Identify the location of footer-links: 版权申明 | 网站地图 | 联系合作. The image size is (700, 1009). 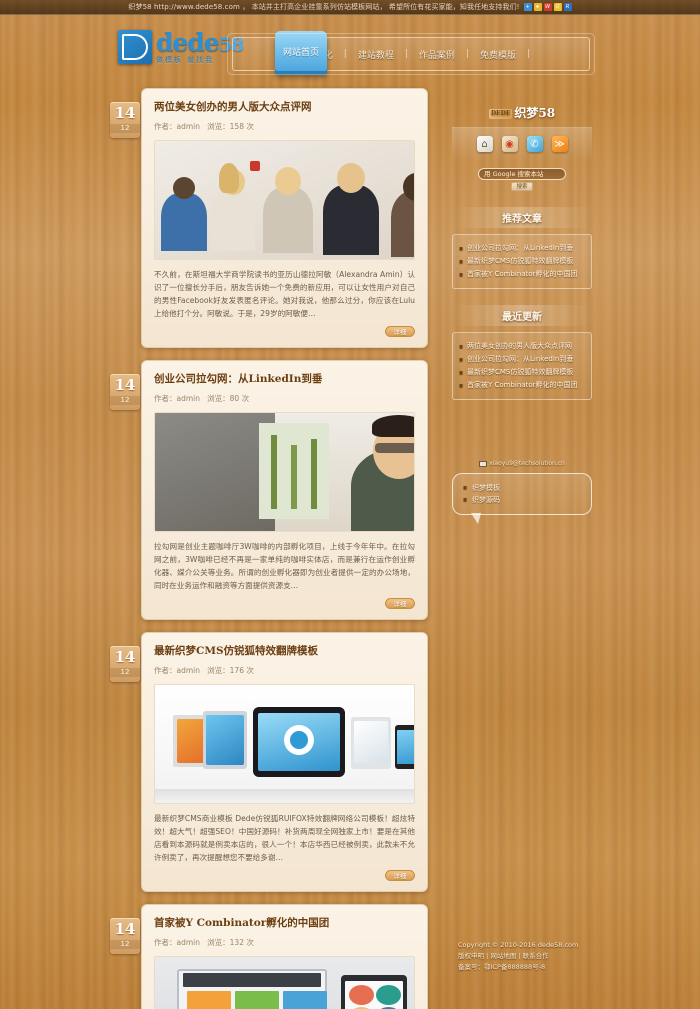
(578, 956).